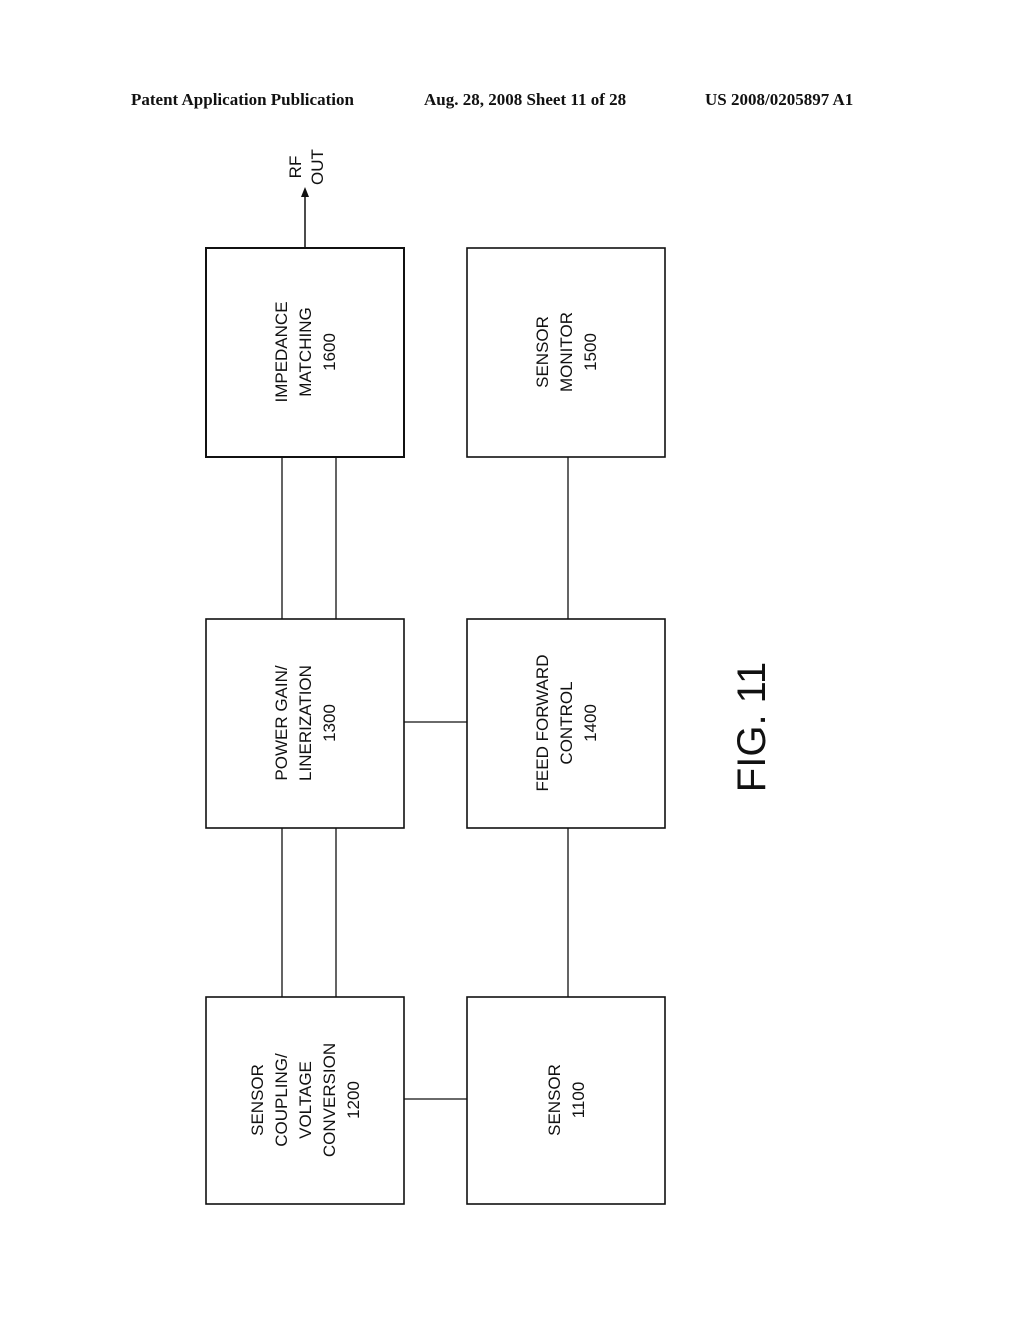 The height and width of the screenshot is (1320, 1024). I want to click on figure-label: FIG. 11, so click(752, 727).